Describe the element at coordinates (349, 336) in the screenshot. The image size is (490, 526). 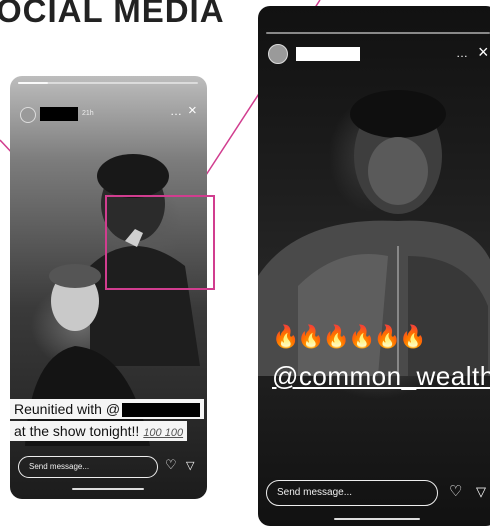
I see `fire-emojis: 🔥🔥🔥🔥🔥🔥` at that location.